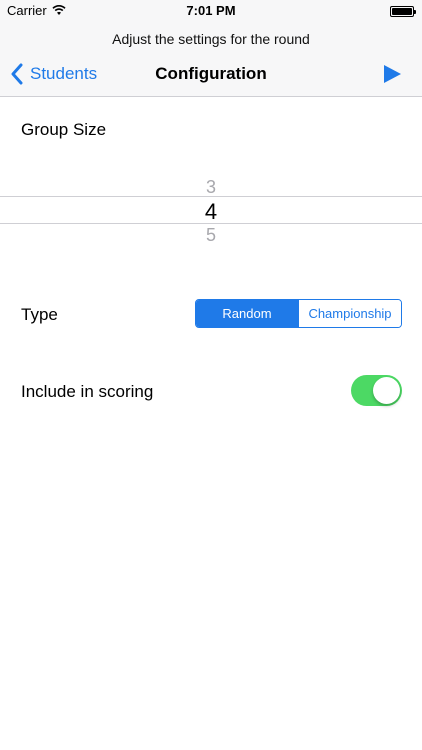 This screenshot has height=750, width=422. Describe the element at coordinates (64, 73) in the screenshot. I see `back-button-label: Students` at that location.